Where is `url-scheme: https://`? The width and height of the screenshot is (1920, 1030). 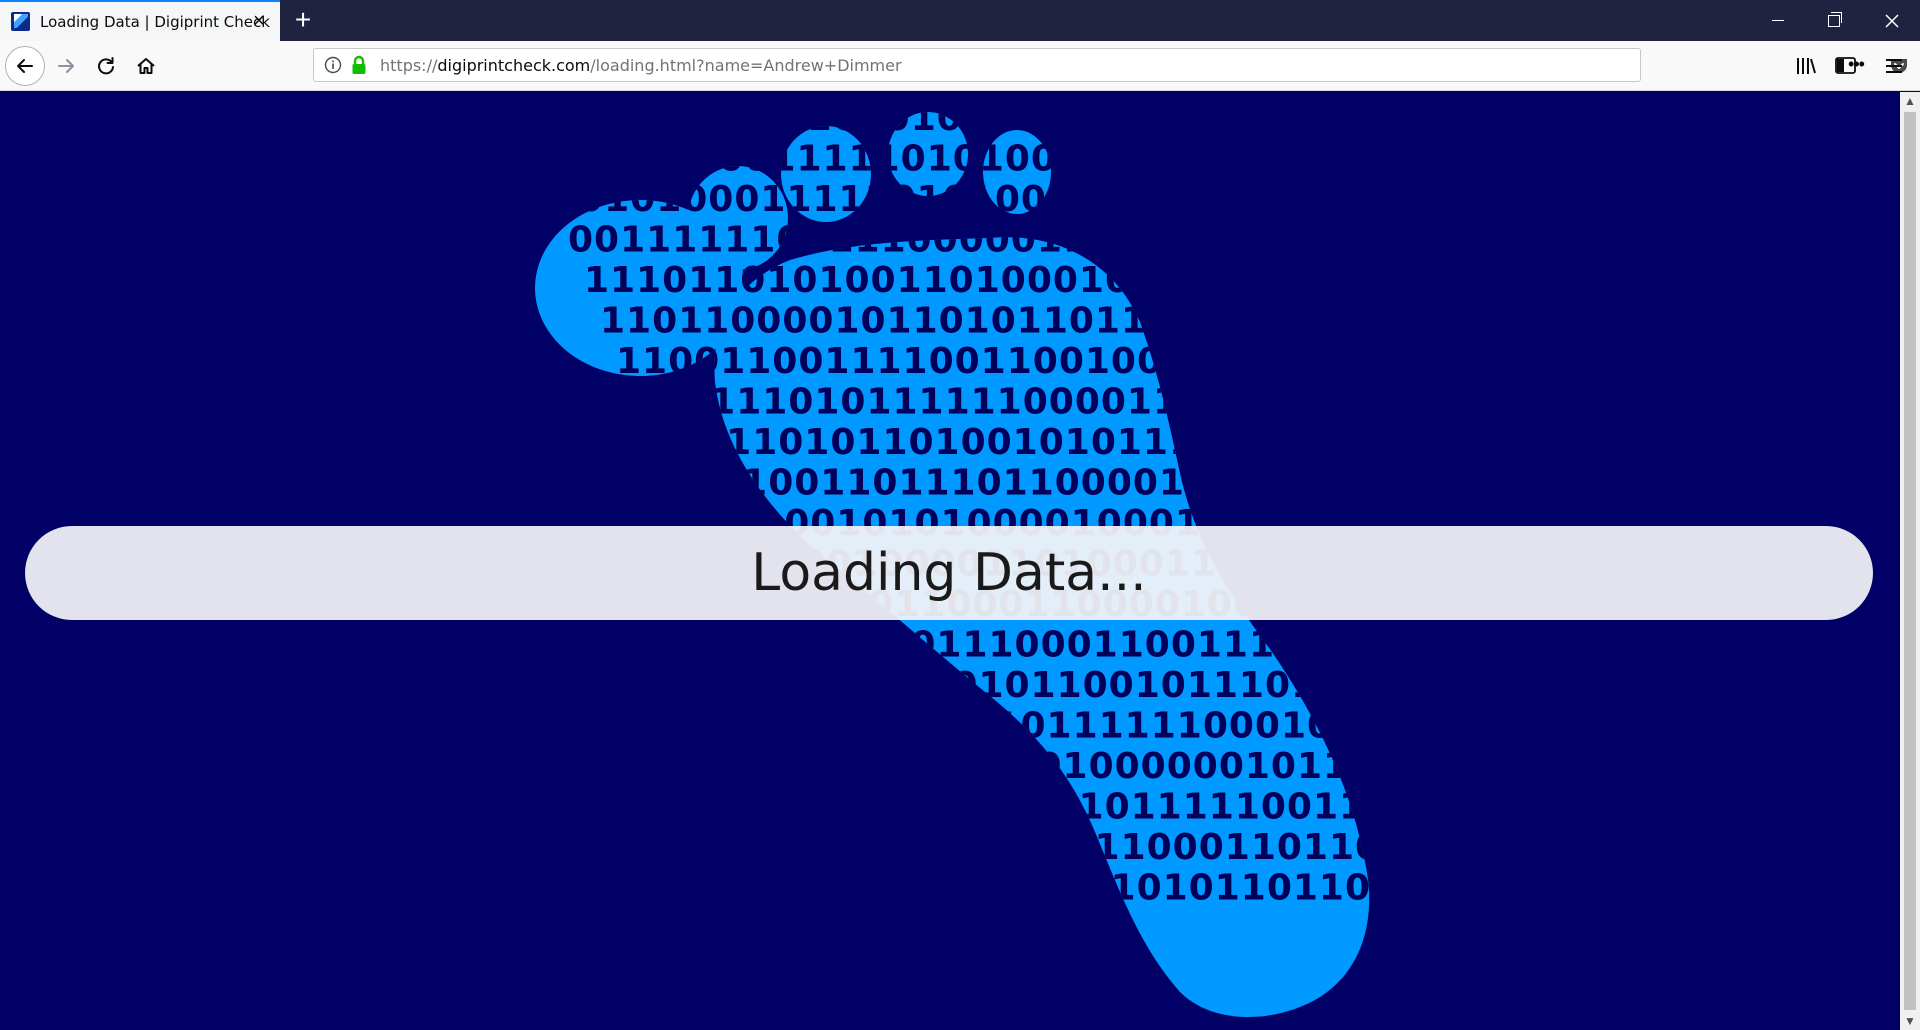
url-scheme: https:// is located at coordinates (409, 65).